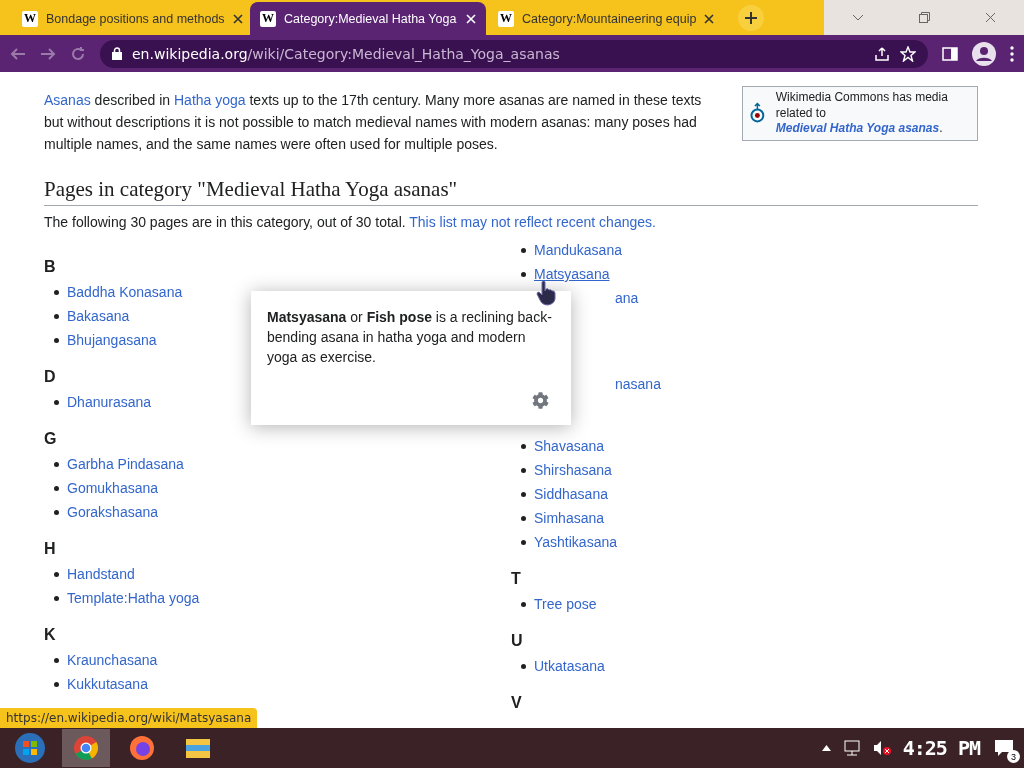  I want to click on section-letter: U, so click(517, 640).